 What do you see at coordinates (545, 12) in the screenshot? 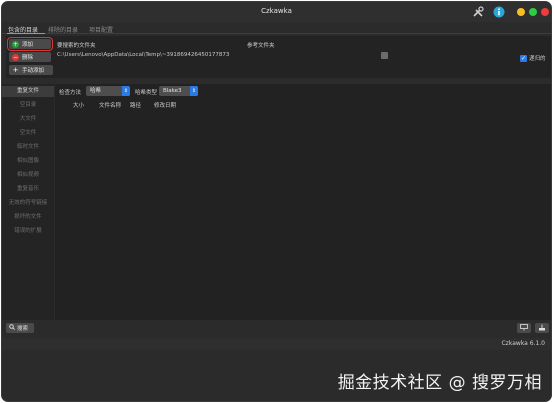
I see `close-button` at bounding box center [545, 12].